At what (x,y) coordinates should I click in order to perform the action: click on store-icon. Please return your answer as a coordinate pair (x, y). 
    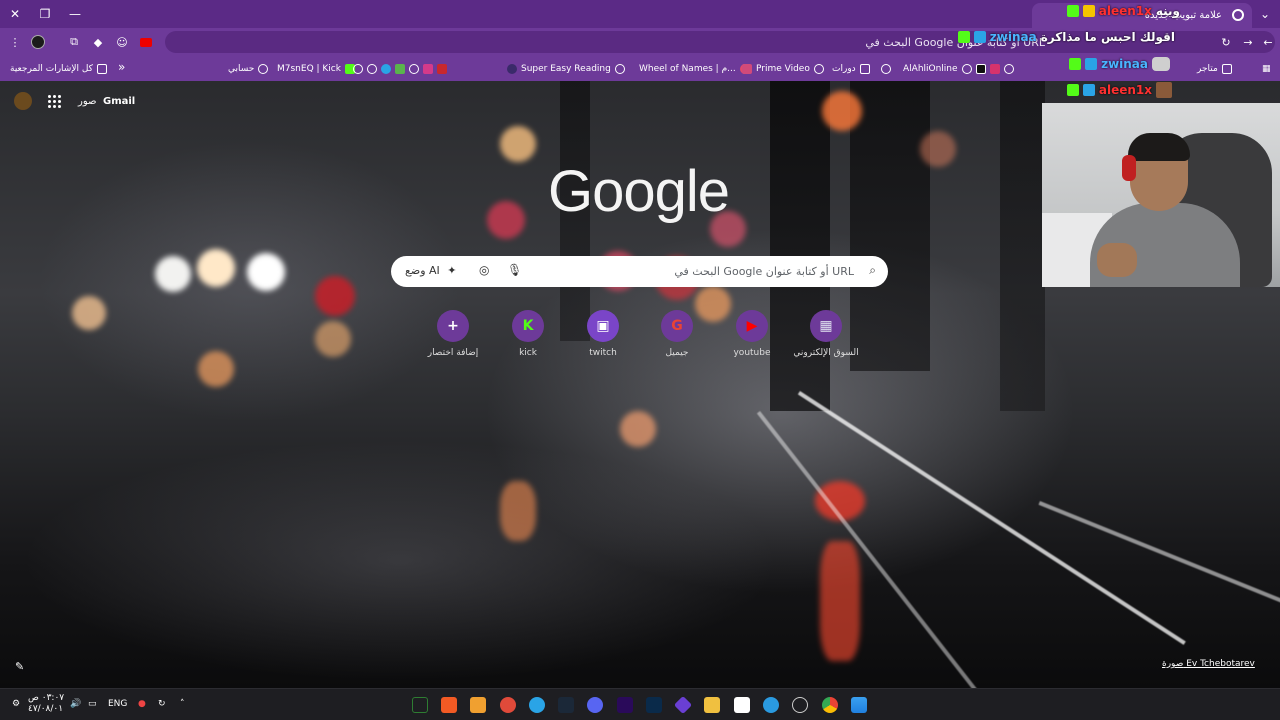
    Looking at the image, I should click on (742, 705).